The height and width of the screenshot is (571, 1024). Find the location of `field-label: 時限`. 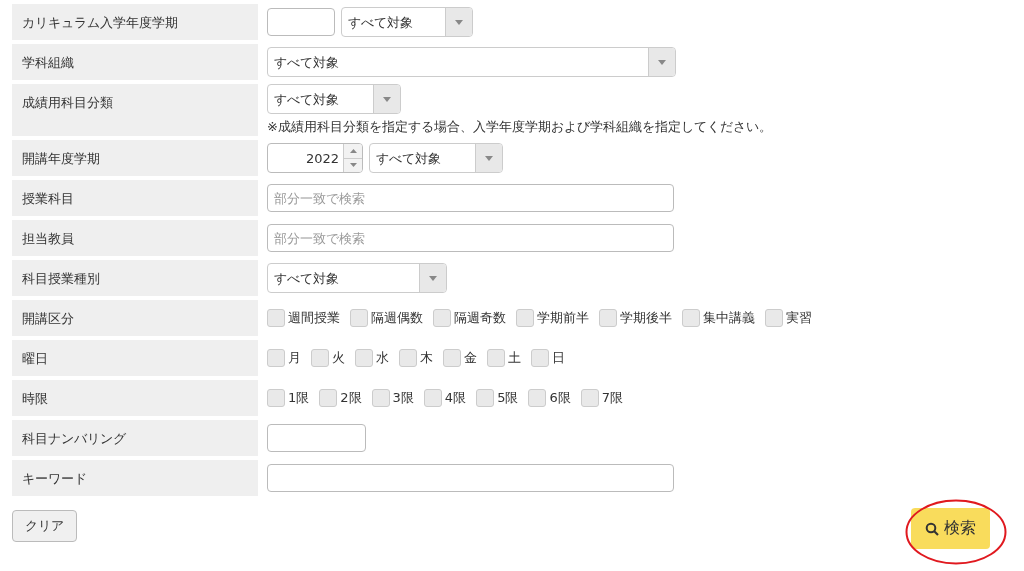

field-label: 時限 is located at coordinates (135, 398).